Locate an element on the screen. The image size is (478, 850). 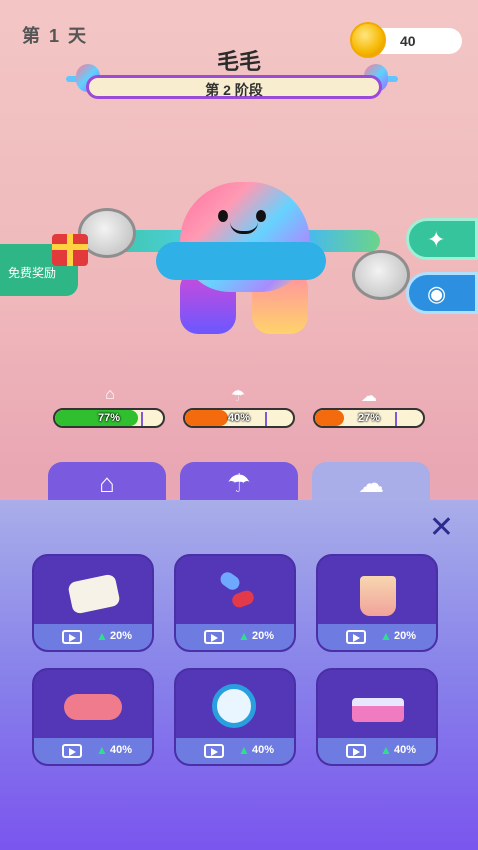
food-stat-percent: 77% is located at coordinates (109, 418).